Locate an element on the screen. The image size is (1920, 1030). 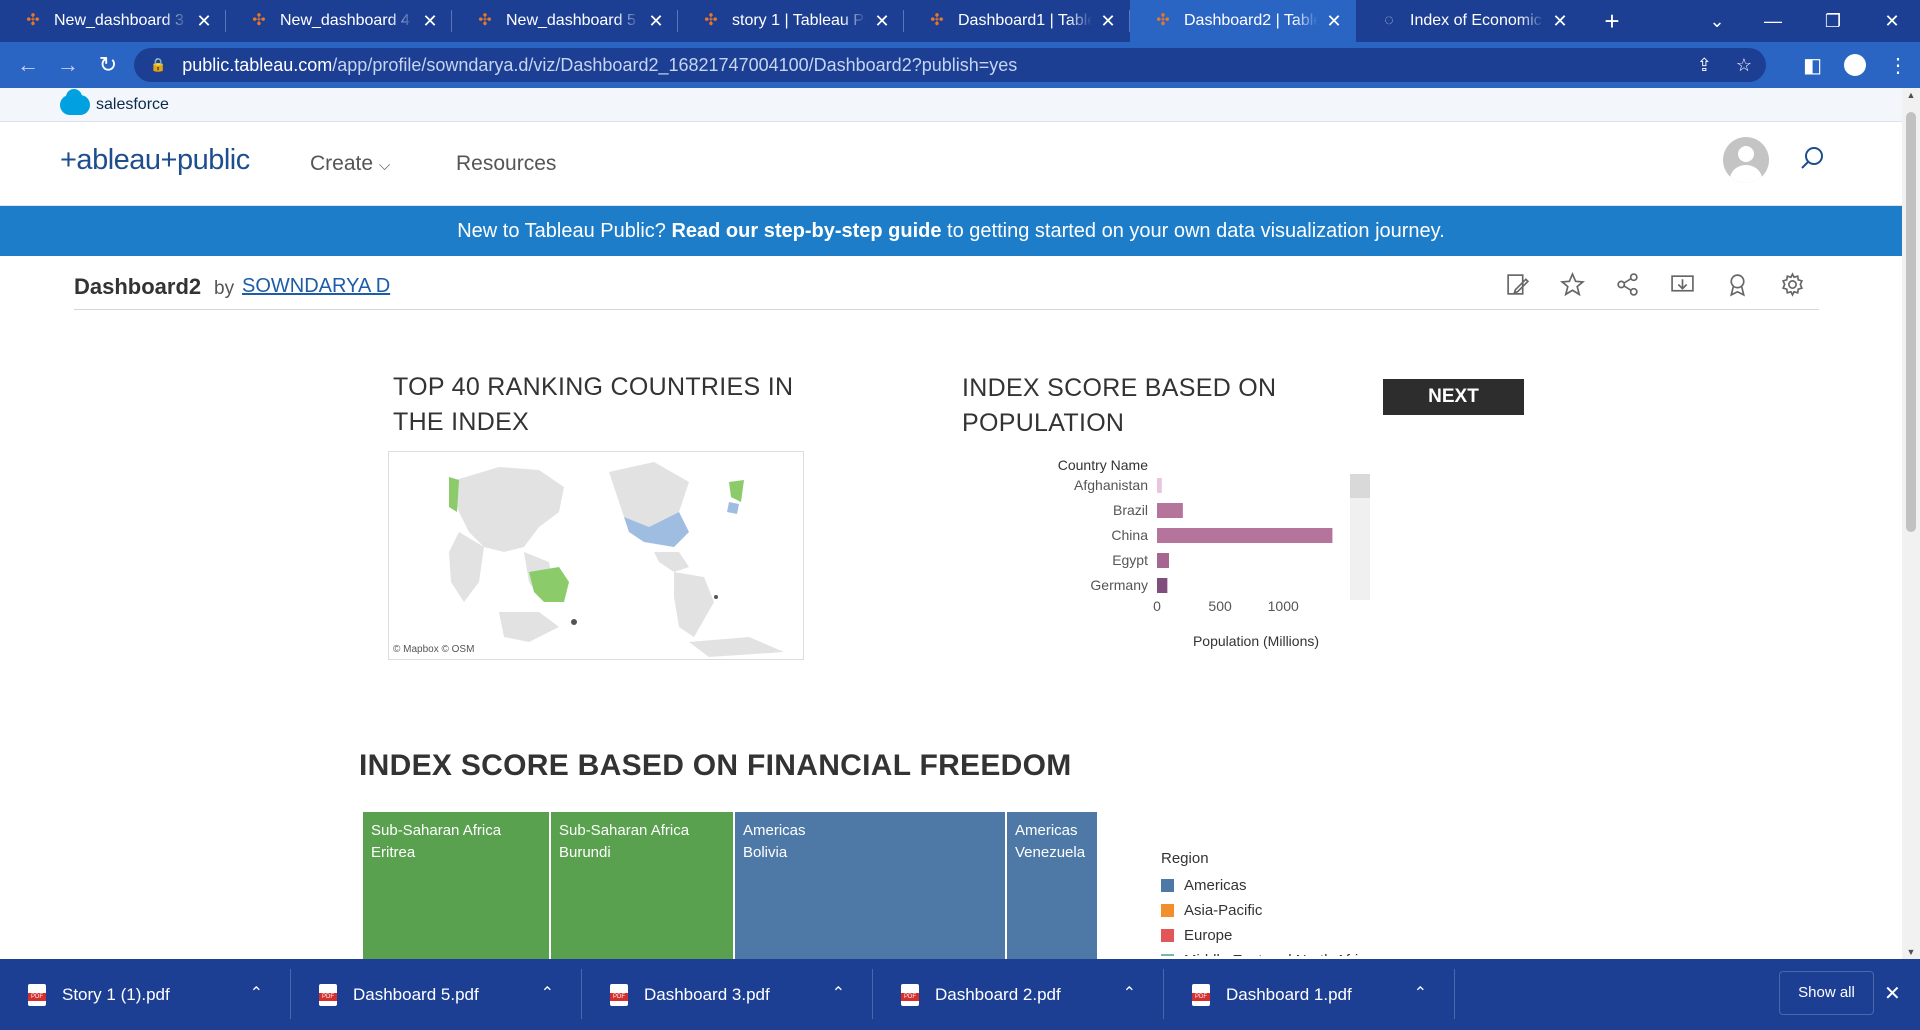
browser-tab: ✣ New_dashboard 3 | Tableau Public ✕ is located at coordinates (113, 21).